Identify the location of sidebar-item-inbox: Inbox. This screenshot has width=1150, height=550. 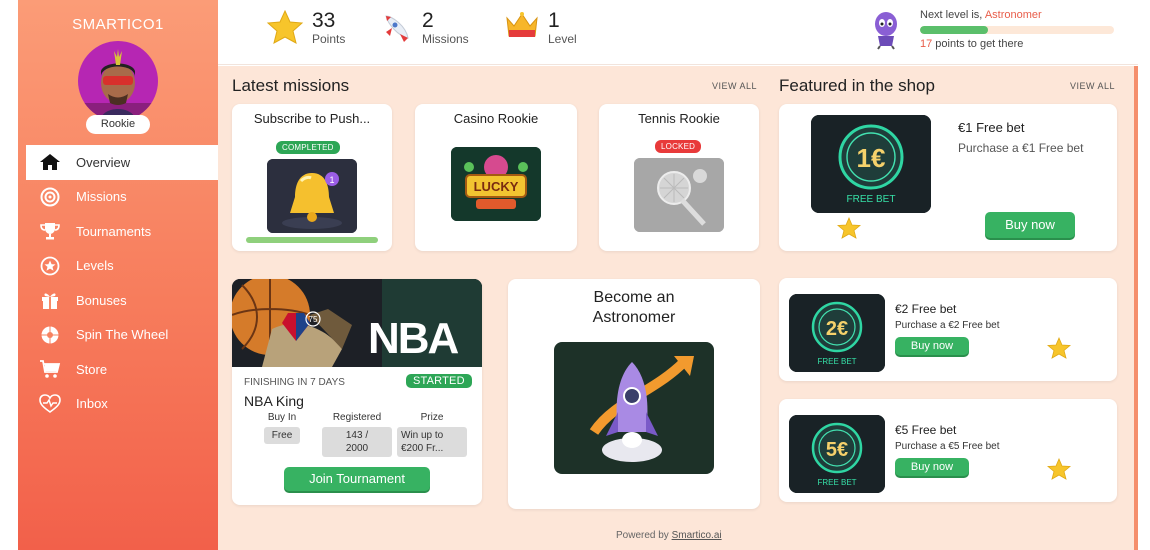
(122, 404).